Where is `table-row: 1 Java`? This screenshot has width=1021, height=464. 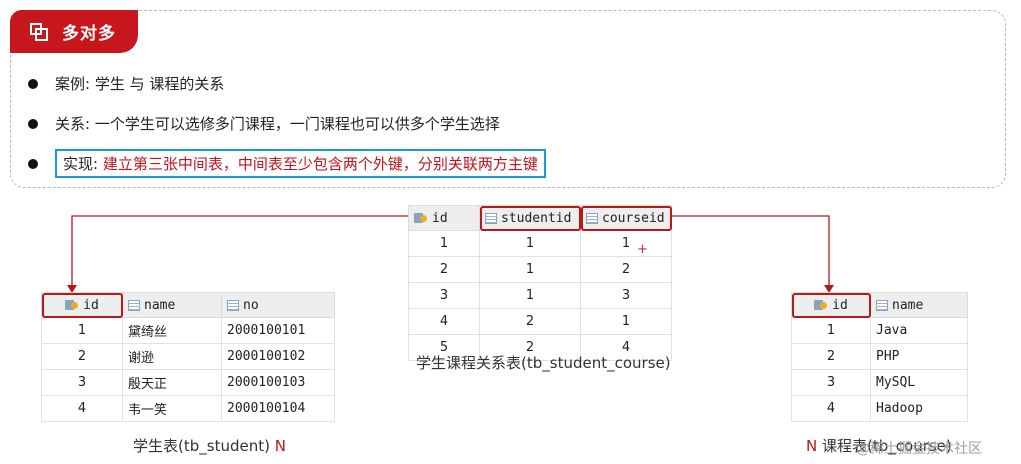
table-row: 1 Java is located at coordinates (879, 330).